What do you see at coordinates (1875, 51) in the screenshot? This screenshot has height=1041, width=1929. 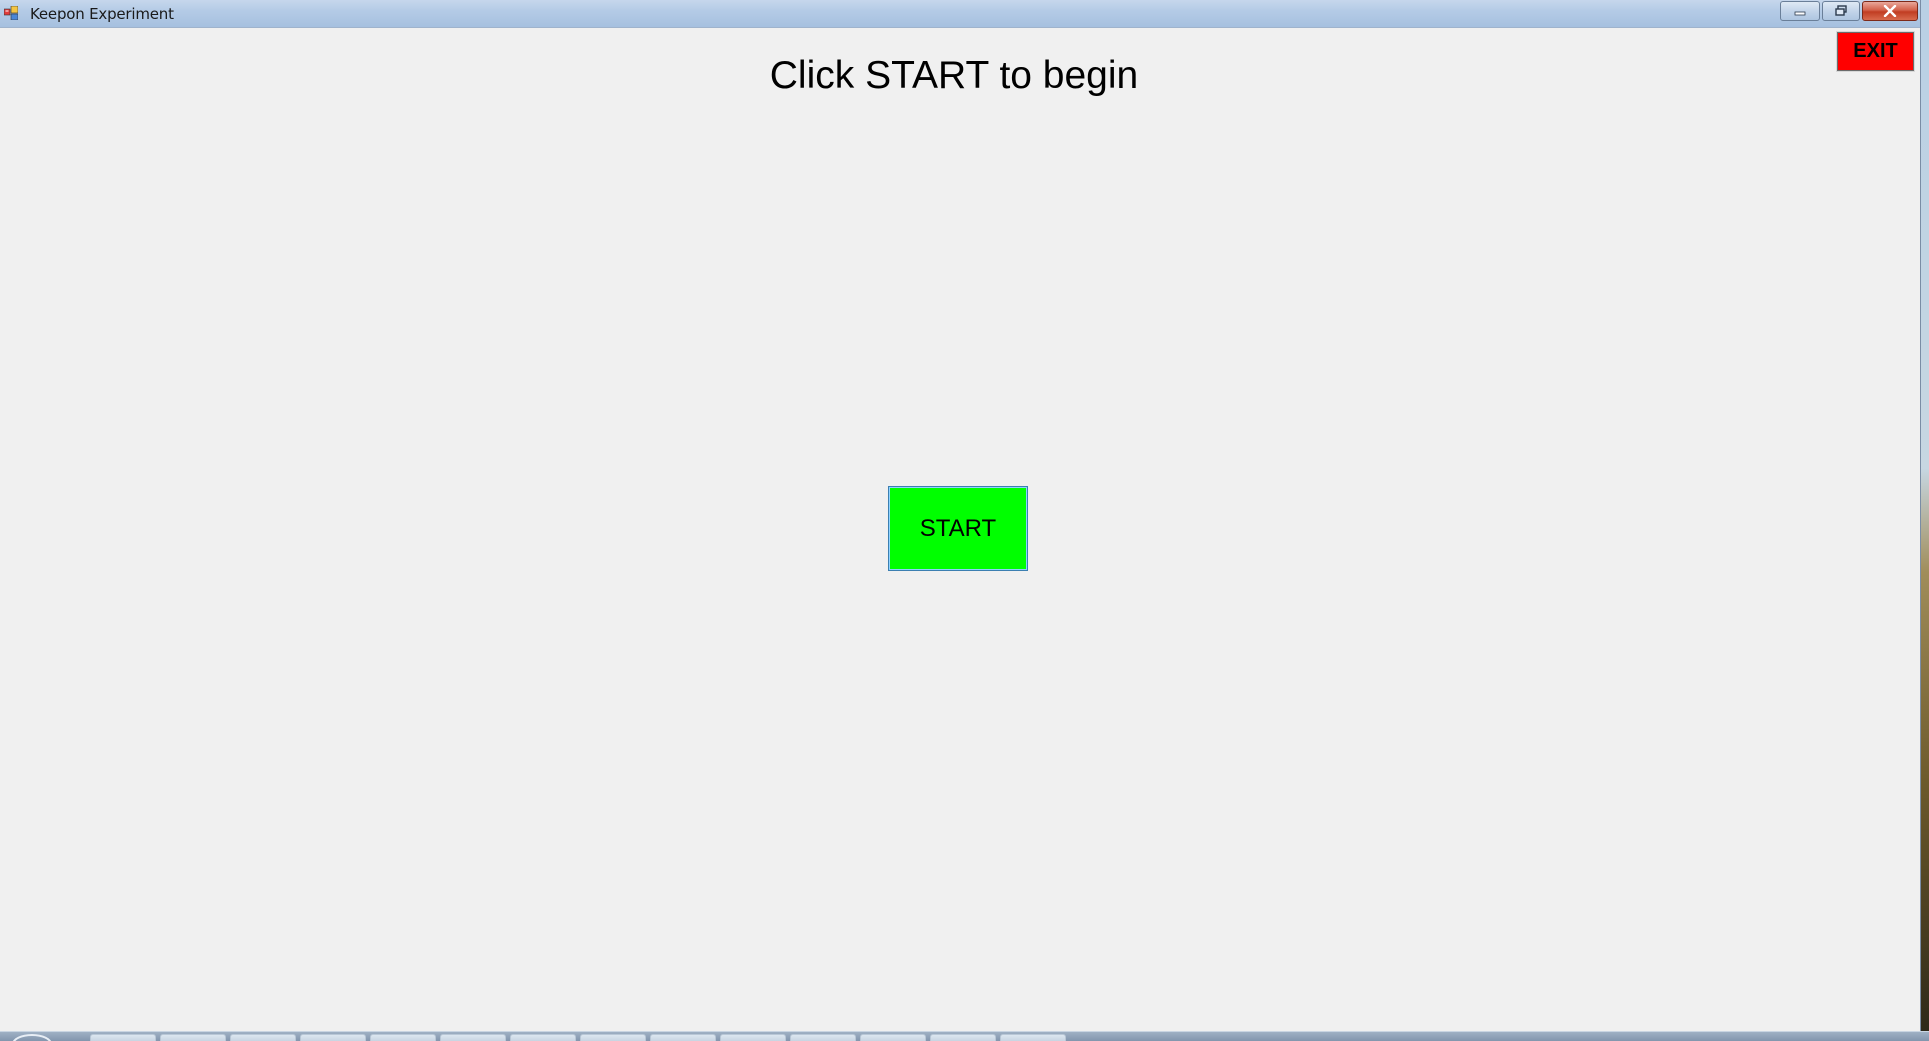 I see `exit-button: EXIT` at bounding box center [1875, 51].